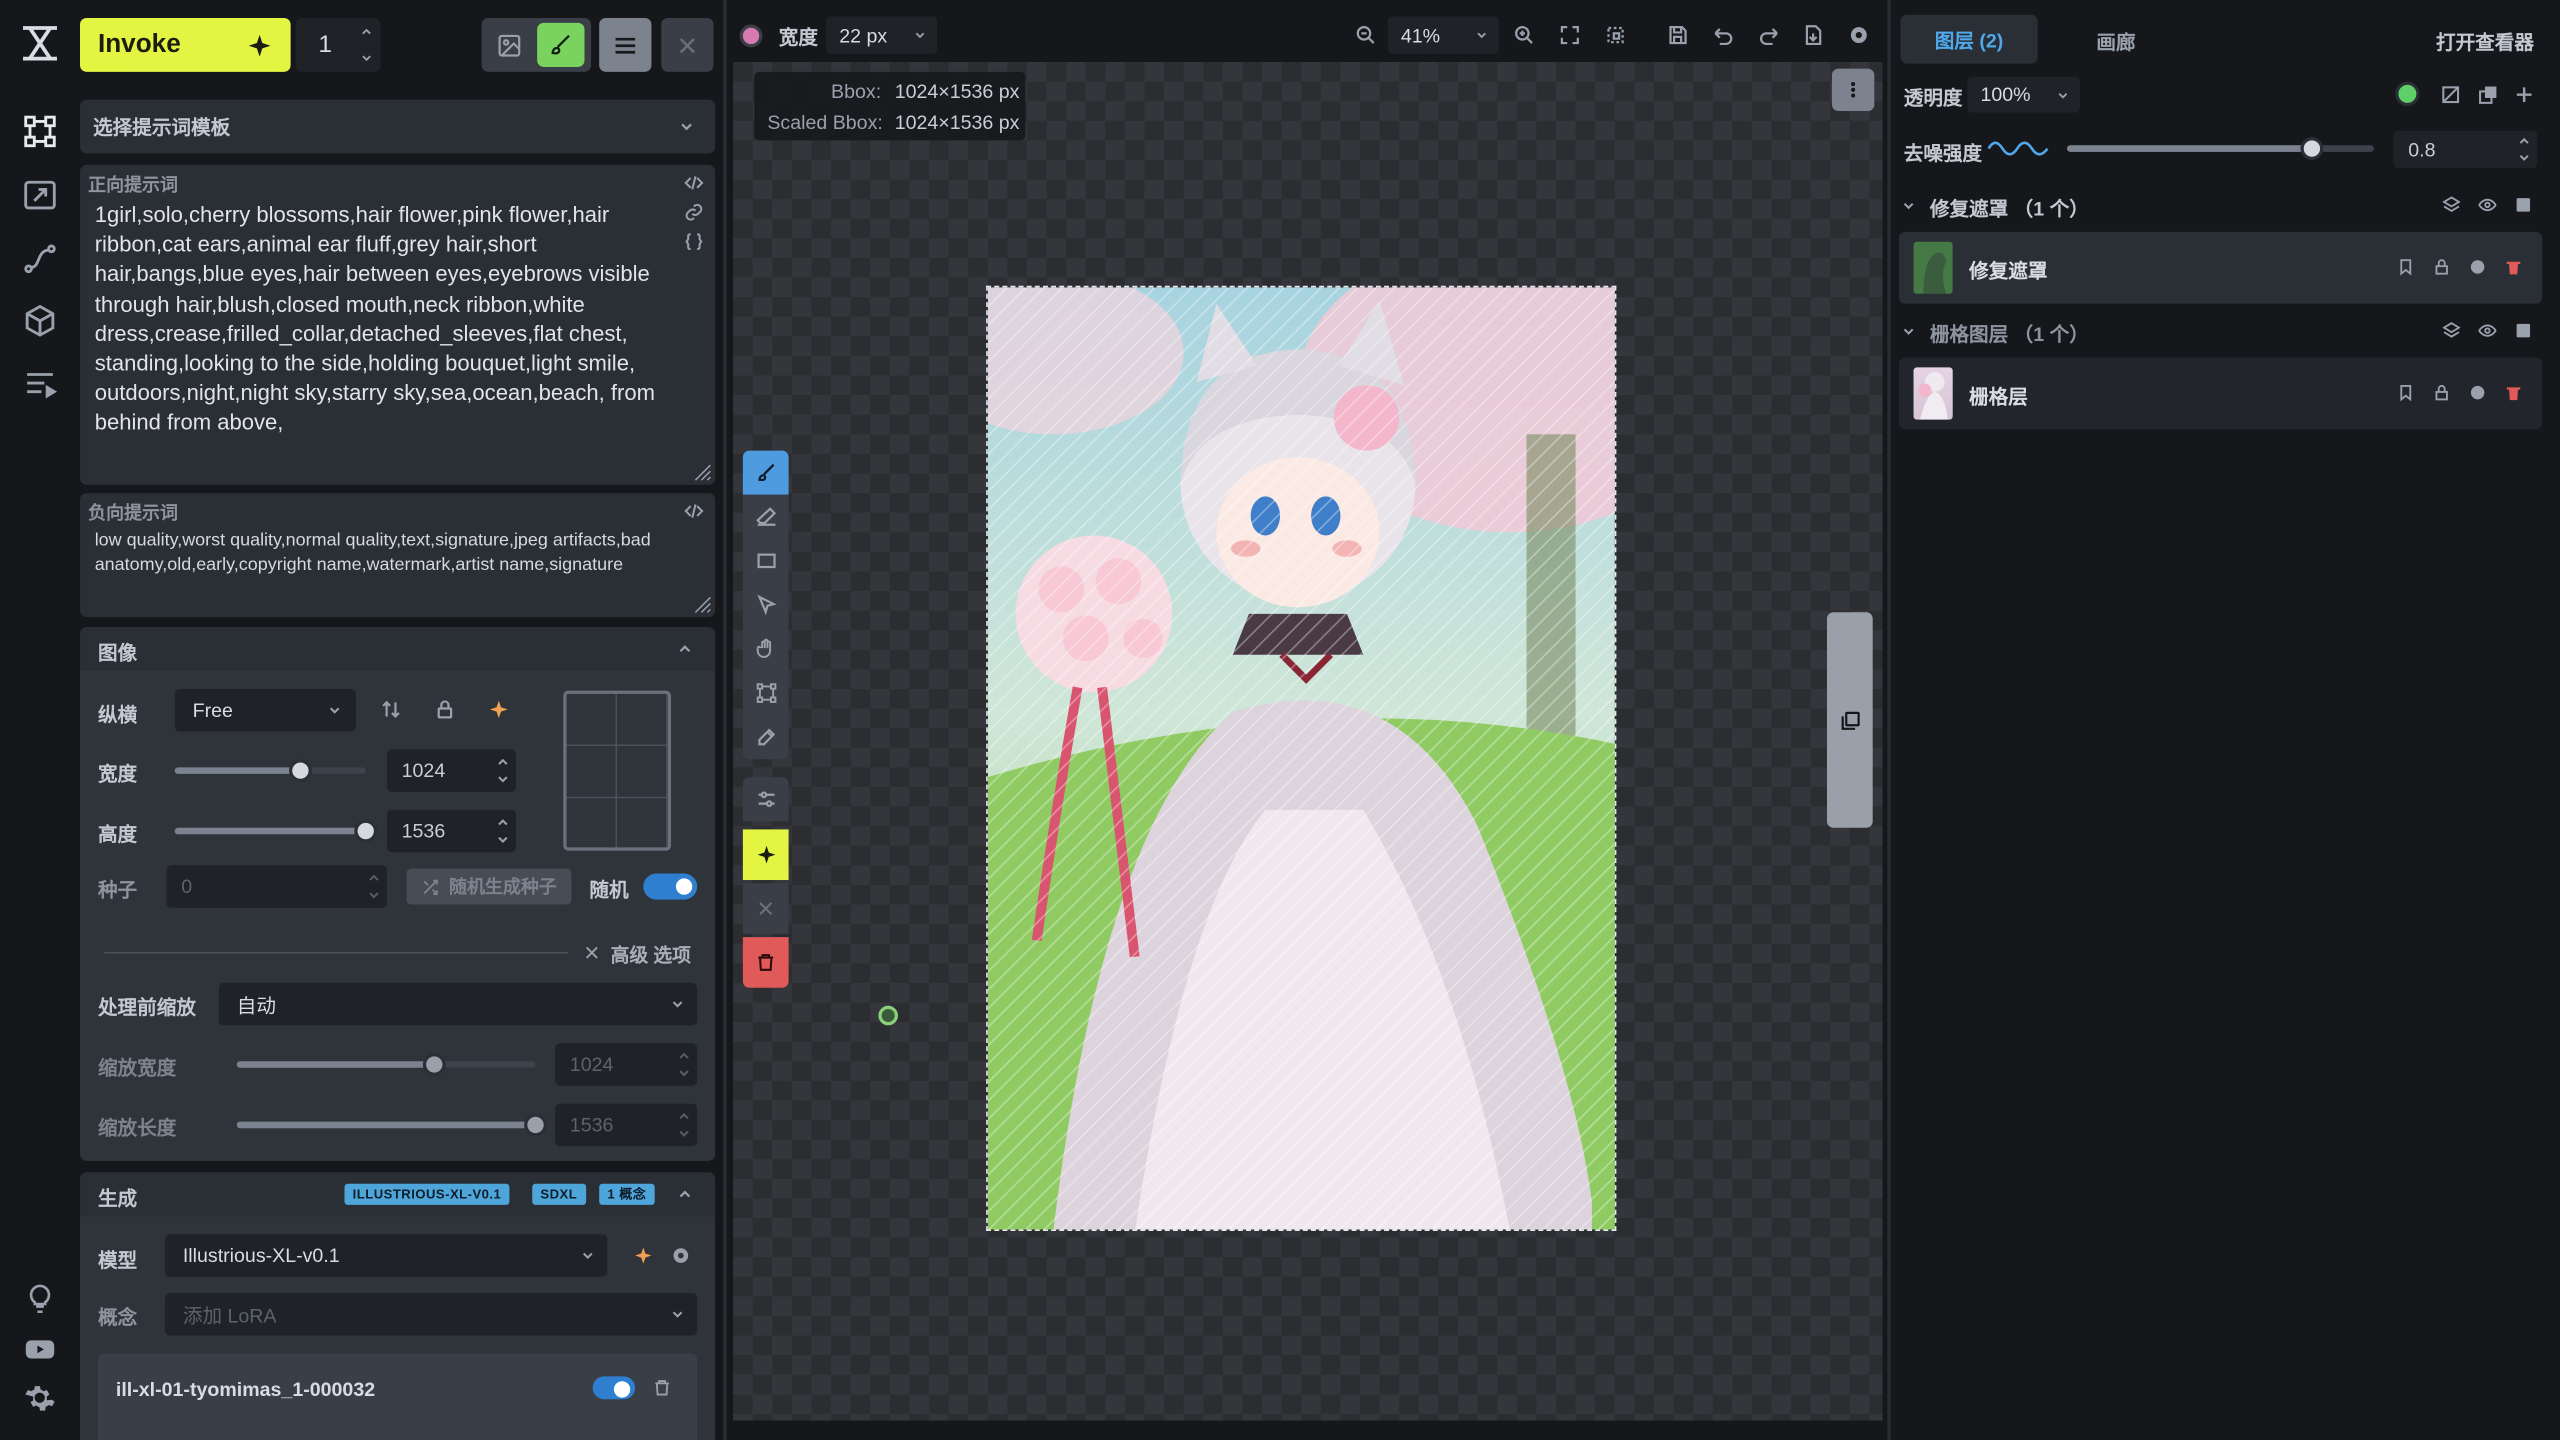 This screenshot has height=1440, width=2560. I want to click on lora-select: 添加 LoRA, so click(431, 1314).